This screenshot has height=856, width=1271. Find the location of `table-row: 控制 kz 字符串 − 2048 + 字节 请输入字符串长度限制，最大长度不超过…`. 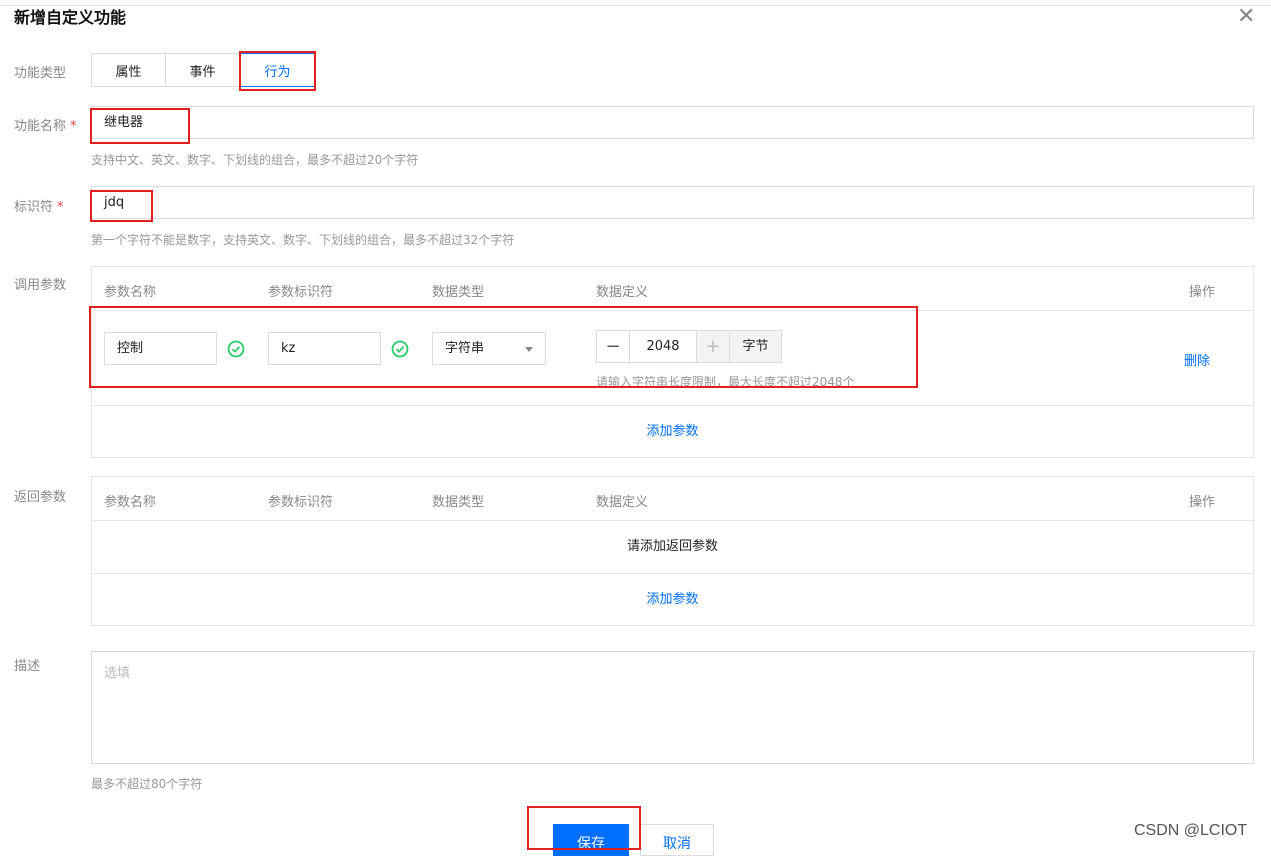

table-row: 控制 kz 字符串 − 2048 + 字节 请输入字符串长度限制，最大长度不超过… is located at coordinates (672, 358).